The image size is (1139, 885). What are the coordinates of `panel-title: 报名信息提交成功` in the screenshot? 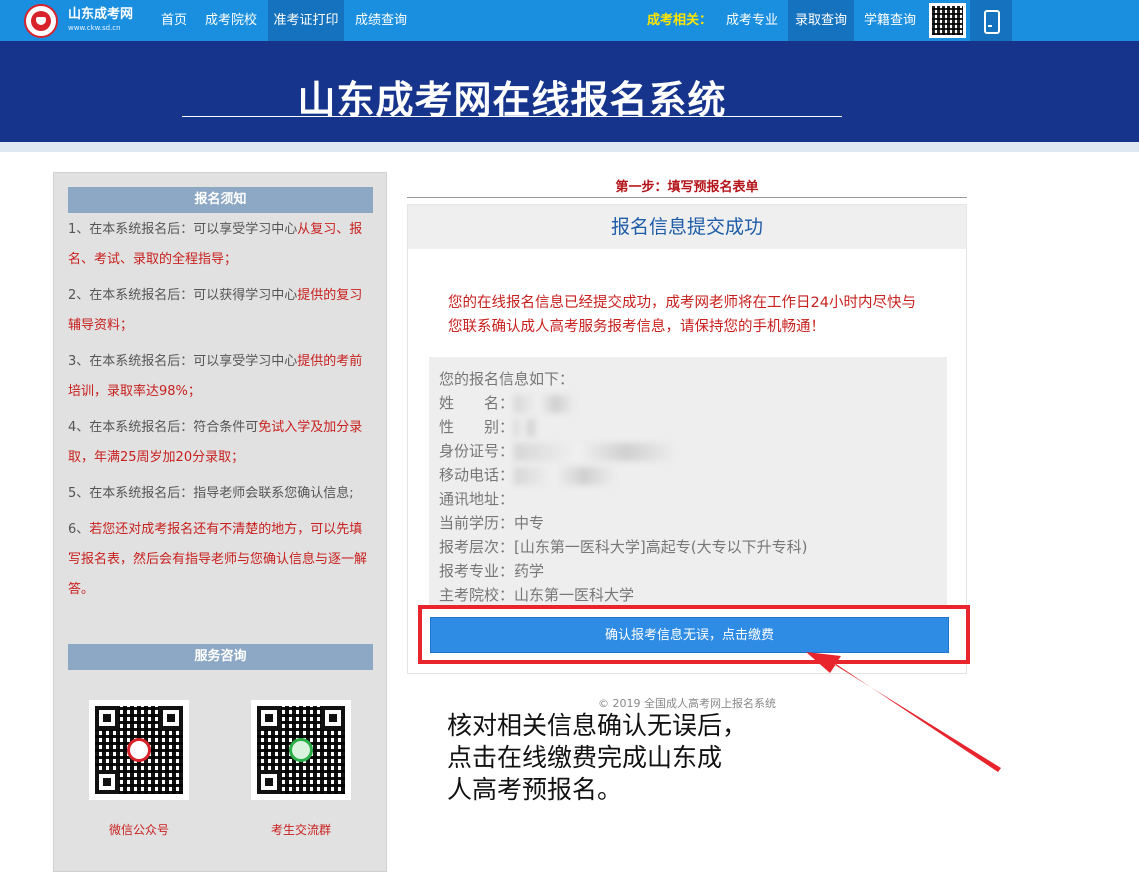 It's located at (687, 227).